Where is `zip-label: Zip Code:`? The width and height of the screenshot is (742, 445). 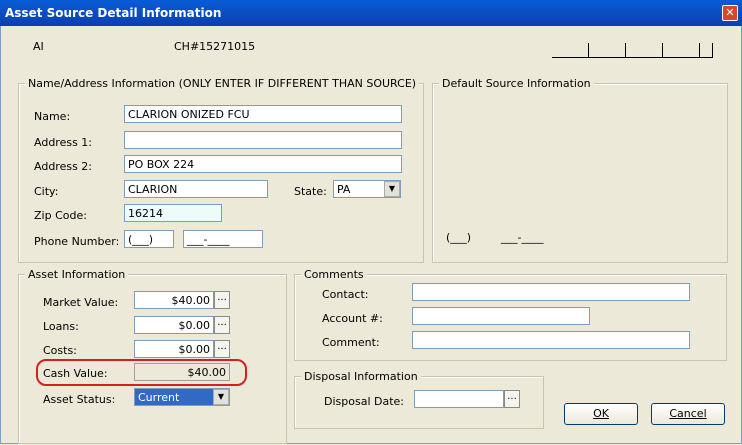 zip-label: Zip Code: is located at coordinates (60, 215).